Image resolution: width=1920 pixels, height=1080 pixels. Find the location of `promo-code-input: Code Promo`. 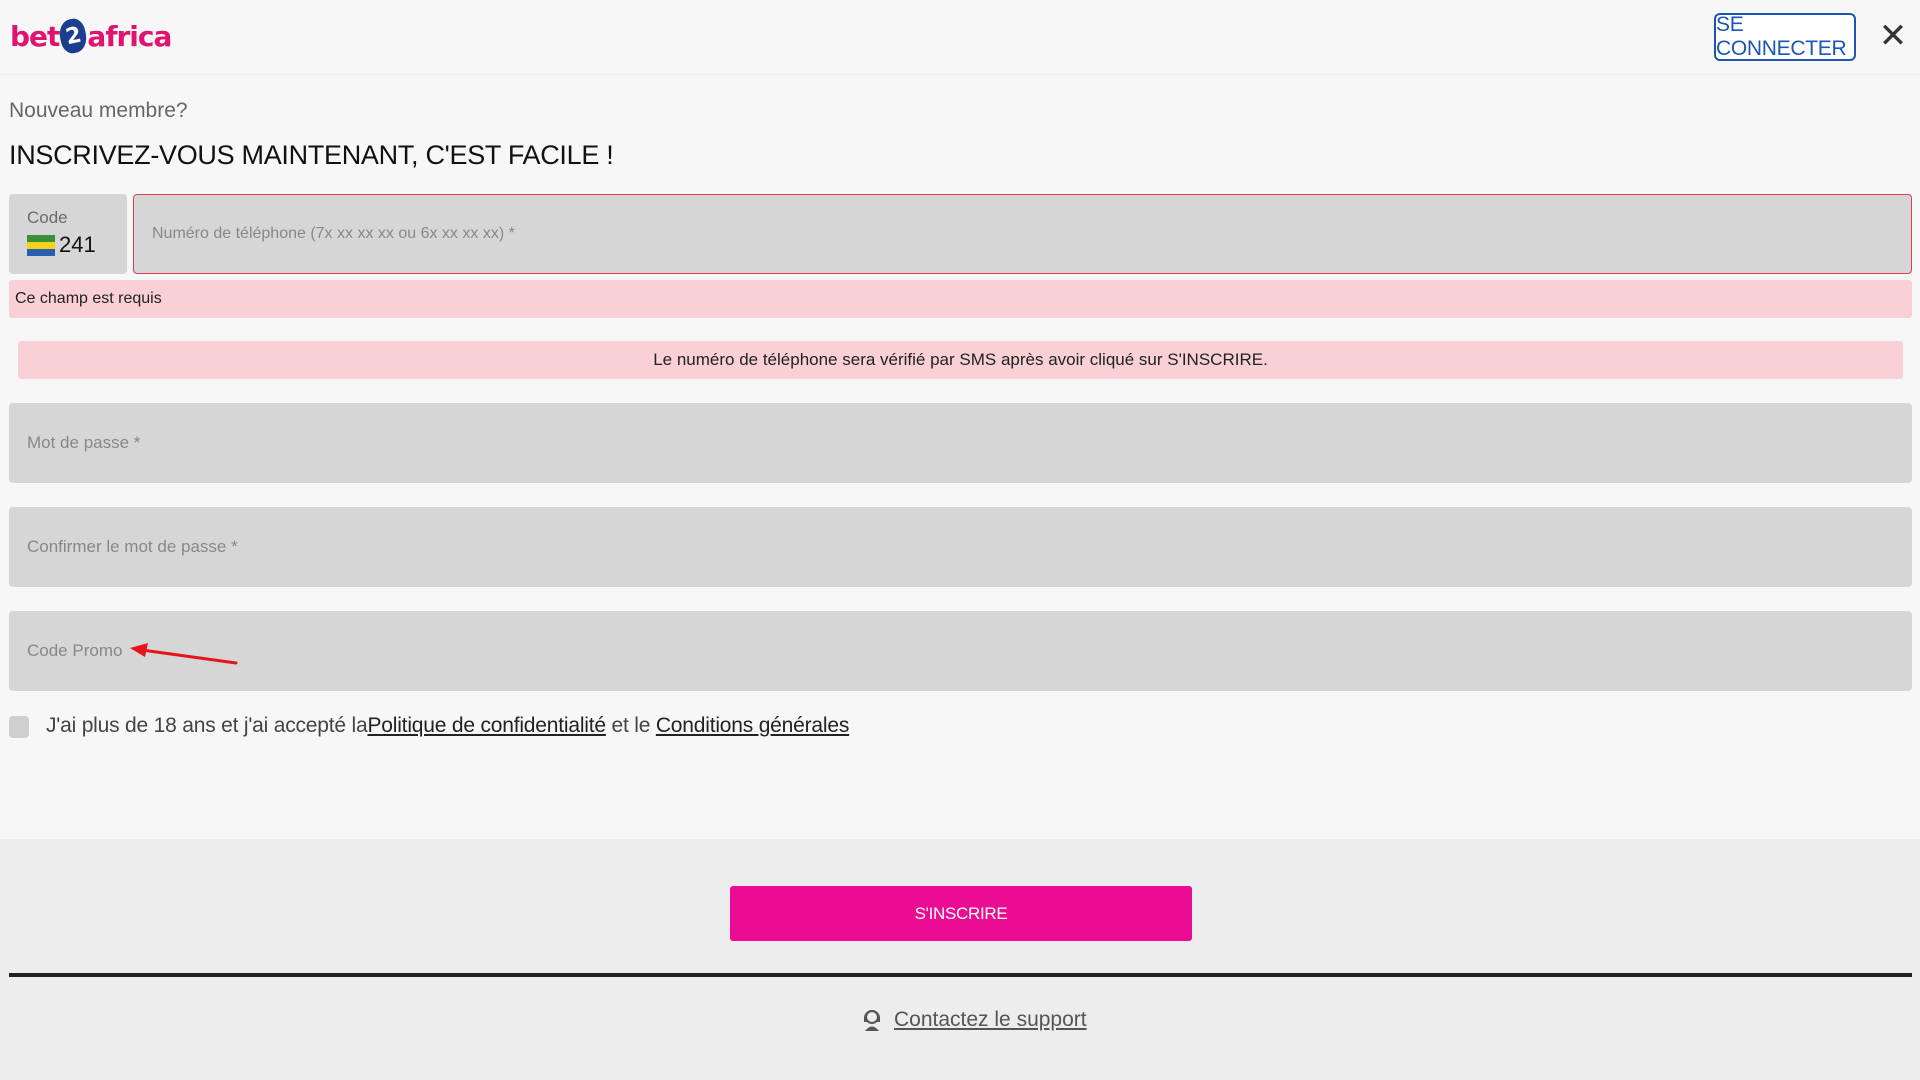

promo-code-input: Code Promo is located at coordinates (960, 651).